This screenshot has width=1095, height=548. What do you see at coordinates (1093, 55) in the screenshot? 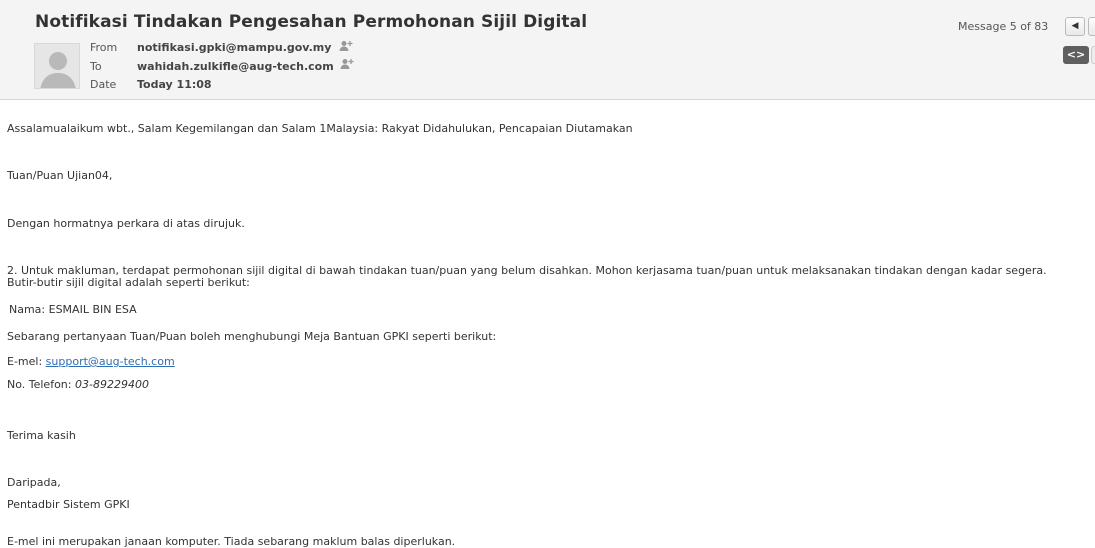
I see `alt-view-button` at bounding box center [1093, 55].